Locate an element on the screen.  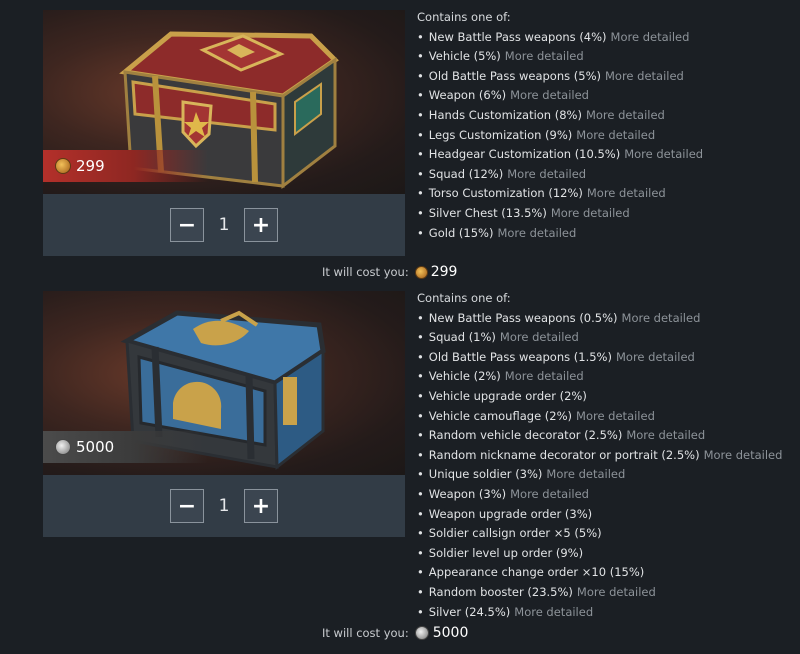
quantity-selector: − 1 + is located at coordinates (224, 225).